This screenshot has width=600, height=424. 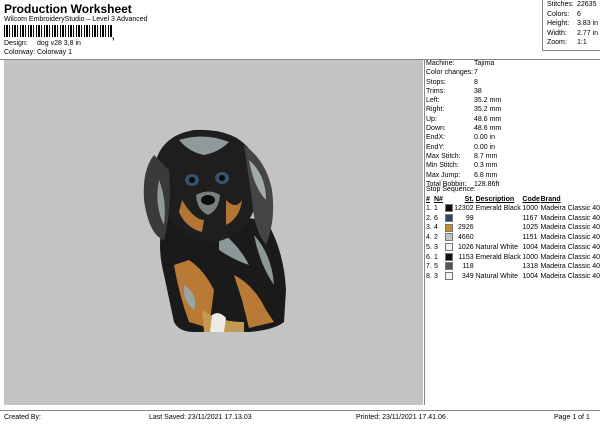 What do you see at coordinates (424, 232) in the screenshot?
I see `panel-divider` at bounding box center [424, 232].